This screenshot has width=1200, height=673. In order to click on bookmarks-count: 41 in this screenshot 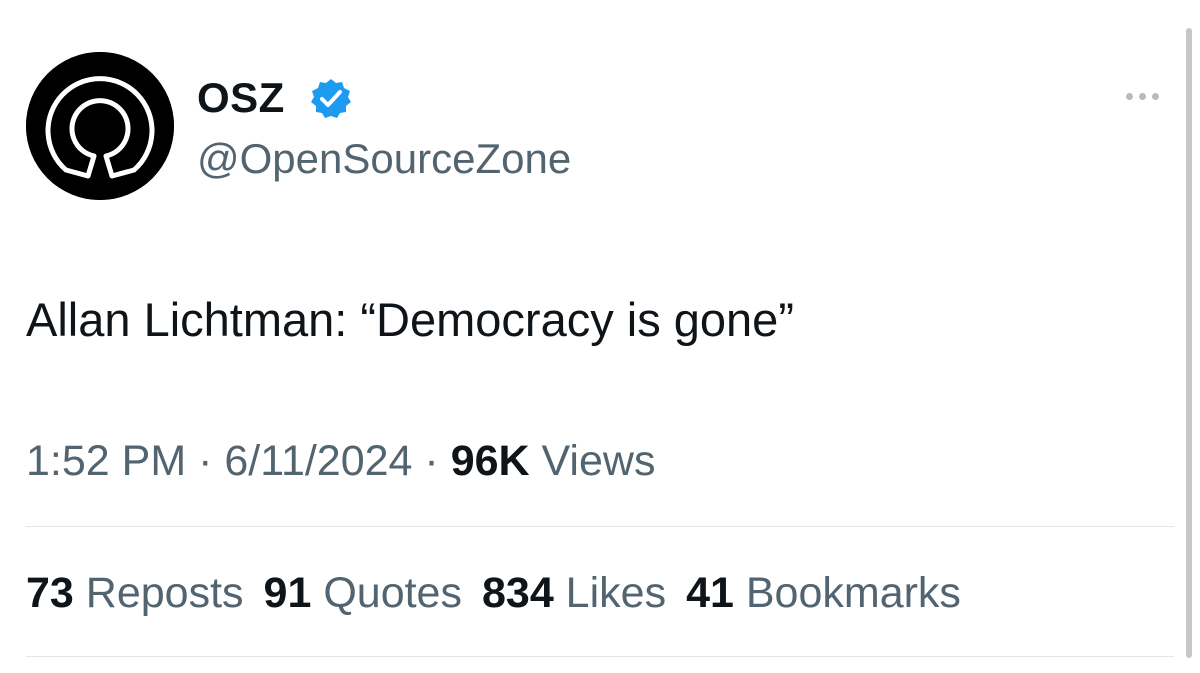, I will do `click(710, 593)`.